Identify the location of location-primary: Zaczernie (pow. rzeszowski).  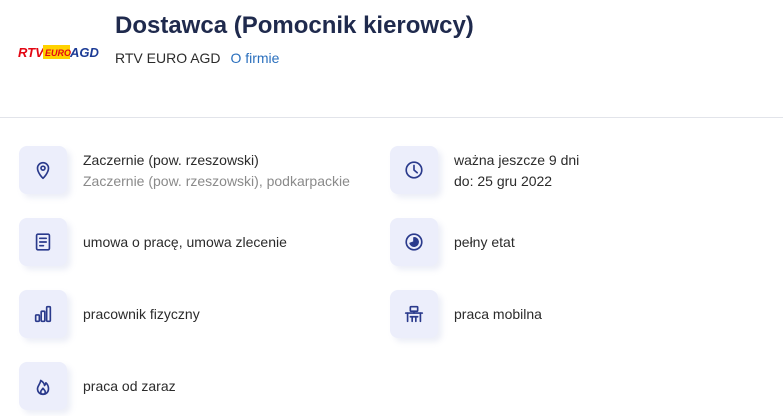
(171, 160).